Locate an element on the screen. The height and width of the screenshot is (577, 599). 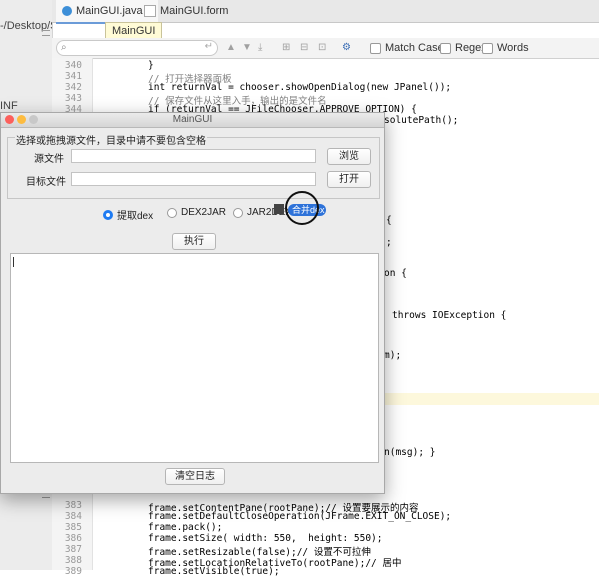
next-occurrence-icon: ▼ is located at coordinates (247, 47).